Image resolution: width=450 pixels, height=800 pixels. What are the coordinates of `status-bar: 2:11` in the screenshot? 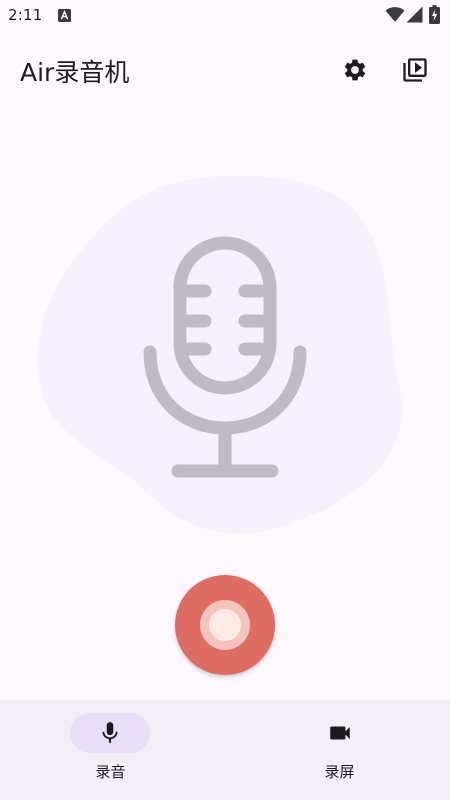 It's located at (225, 16).